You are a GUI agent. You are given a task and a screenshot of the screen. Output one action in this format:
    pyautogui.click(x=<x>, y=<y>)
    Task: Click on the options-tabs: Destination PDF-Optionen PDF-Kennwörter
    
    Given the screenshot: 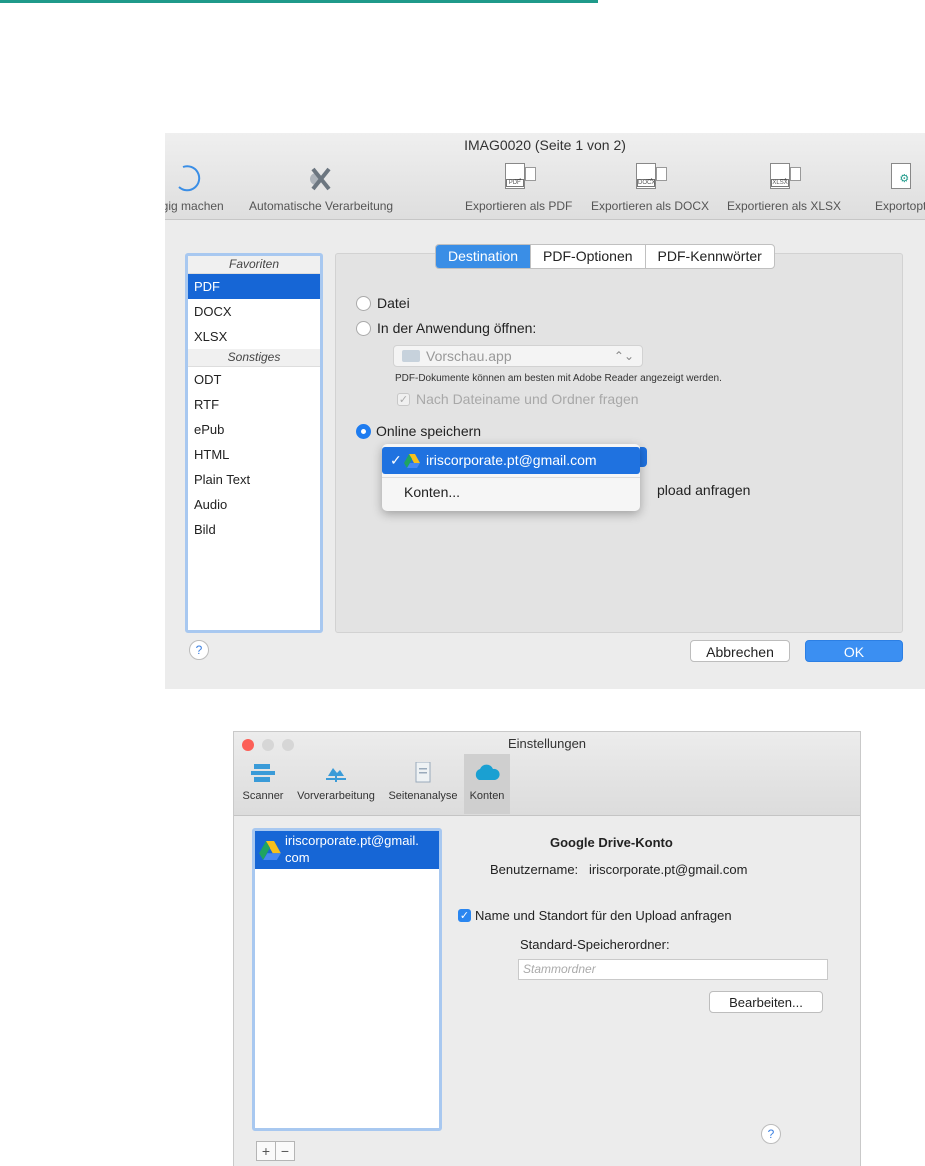 What is the action you would take?
    pyautogui.click(x=605, y=256)
    